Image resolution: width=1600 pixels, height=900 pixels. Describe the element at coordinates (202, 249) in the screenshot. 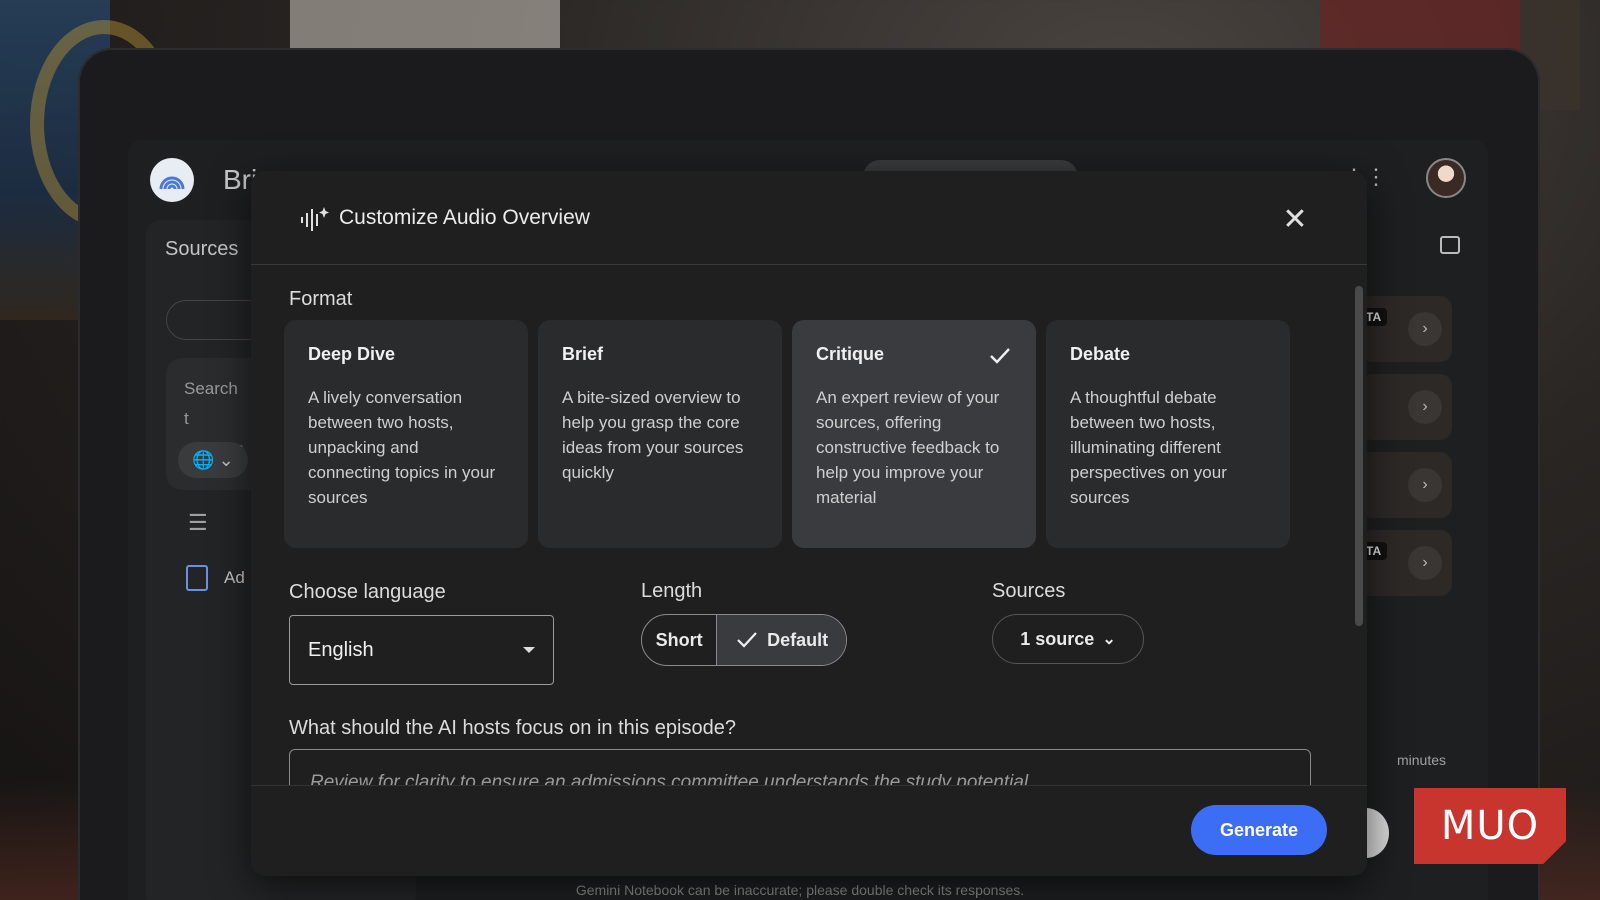

I see `sources-heading: Sources` at that location.